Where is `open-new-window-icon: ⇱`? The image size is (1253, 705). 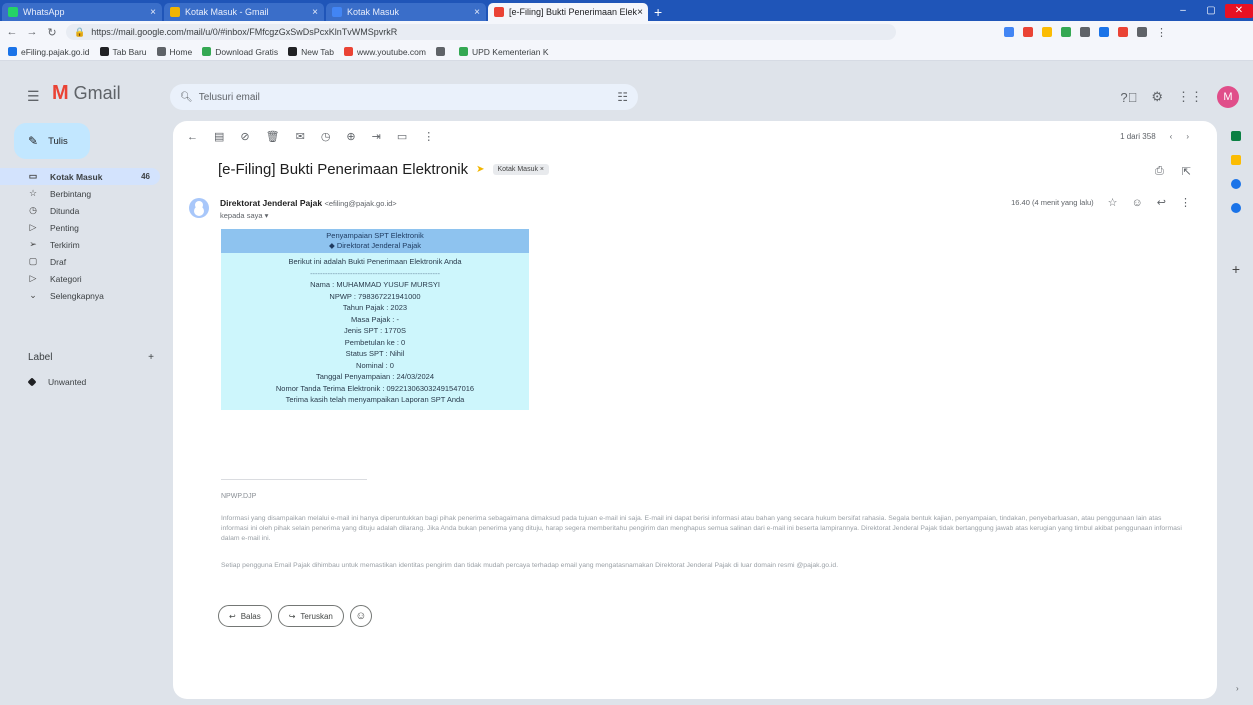 open-new-window-icon: ⇱ is located at coordinates (1186, 171).